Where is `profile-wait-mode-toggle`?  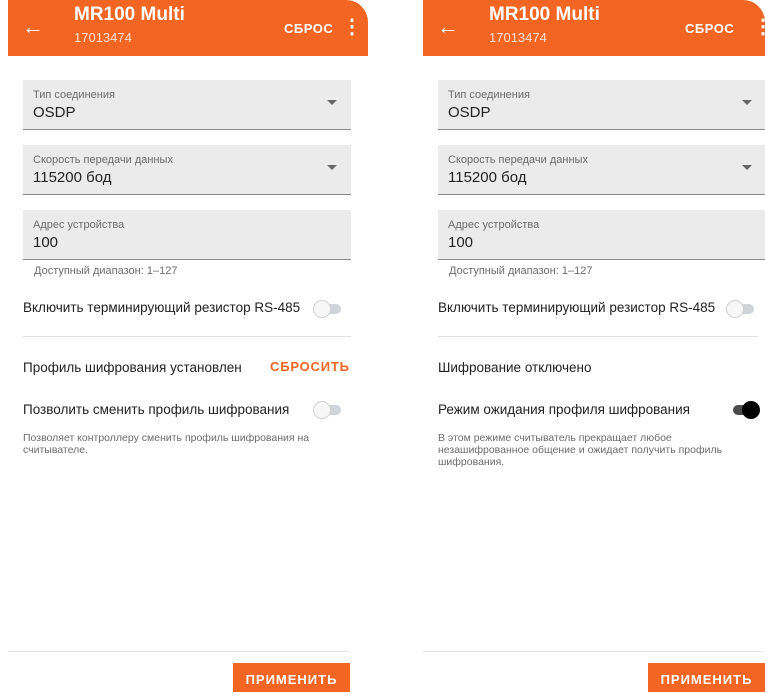
profile-wait-mode-toggle is located at coordinates (744, 410).